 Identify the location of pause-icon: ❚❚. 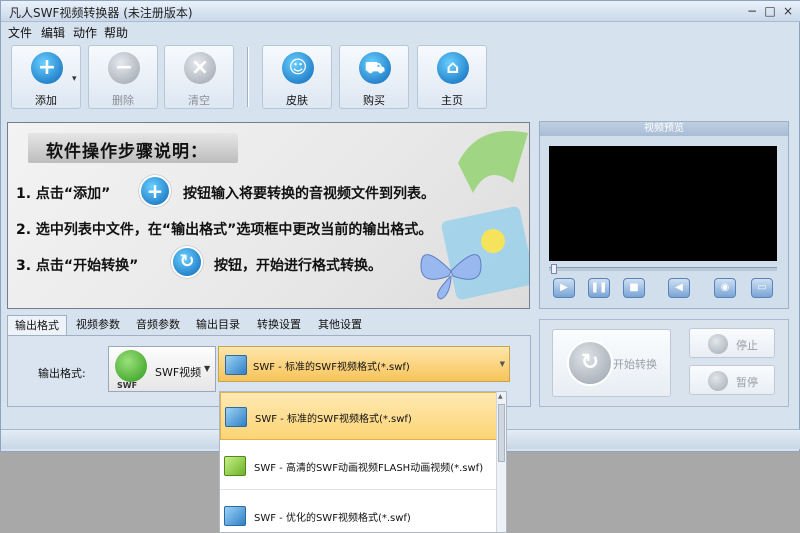
(599, 288).